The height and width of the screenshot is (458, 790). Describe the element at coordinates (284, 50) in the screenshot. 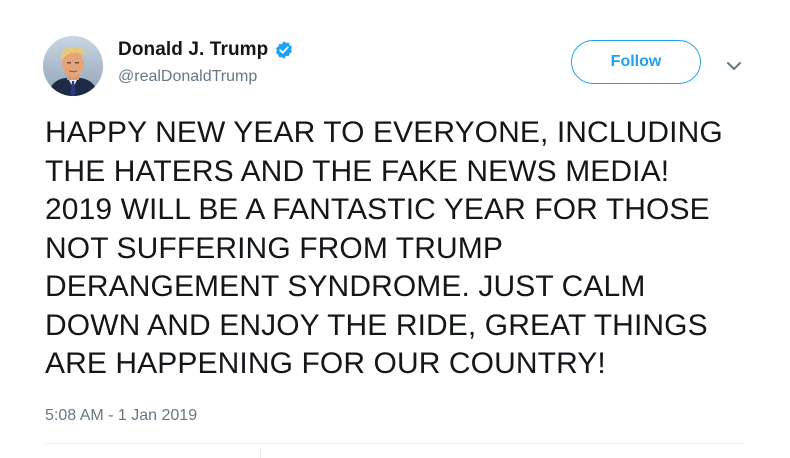

I see `verified-badge-icon` at that location.